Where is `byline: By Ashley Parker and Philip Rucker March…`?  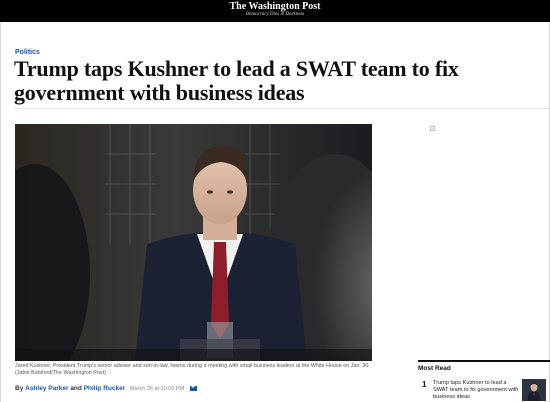 byline: By Ashley Parker and Philip Rucker March… is located at coordinates (106, 388).